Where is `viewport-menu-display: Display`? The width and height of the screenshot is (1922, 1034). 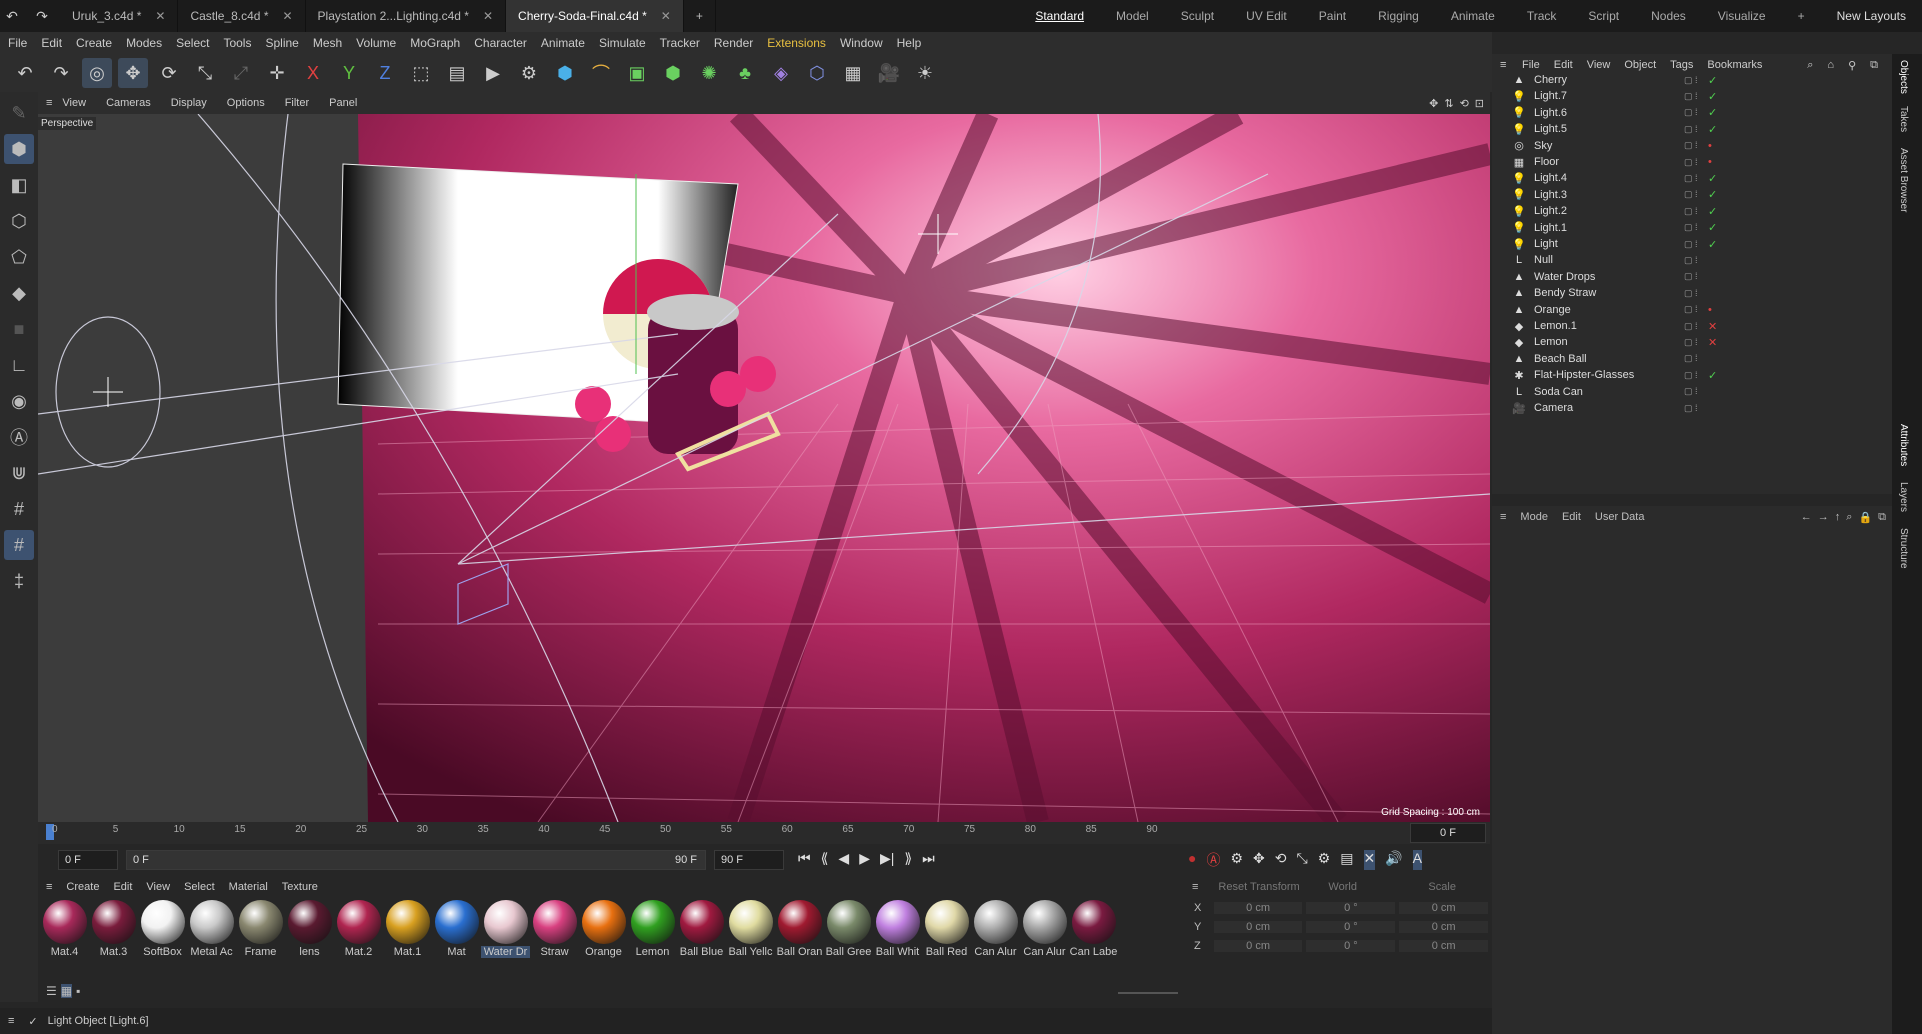 viewport-menu-display: Display is located at coordinates (189, 103).